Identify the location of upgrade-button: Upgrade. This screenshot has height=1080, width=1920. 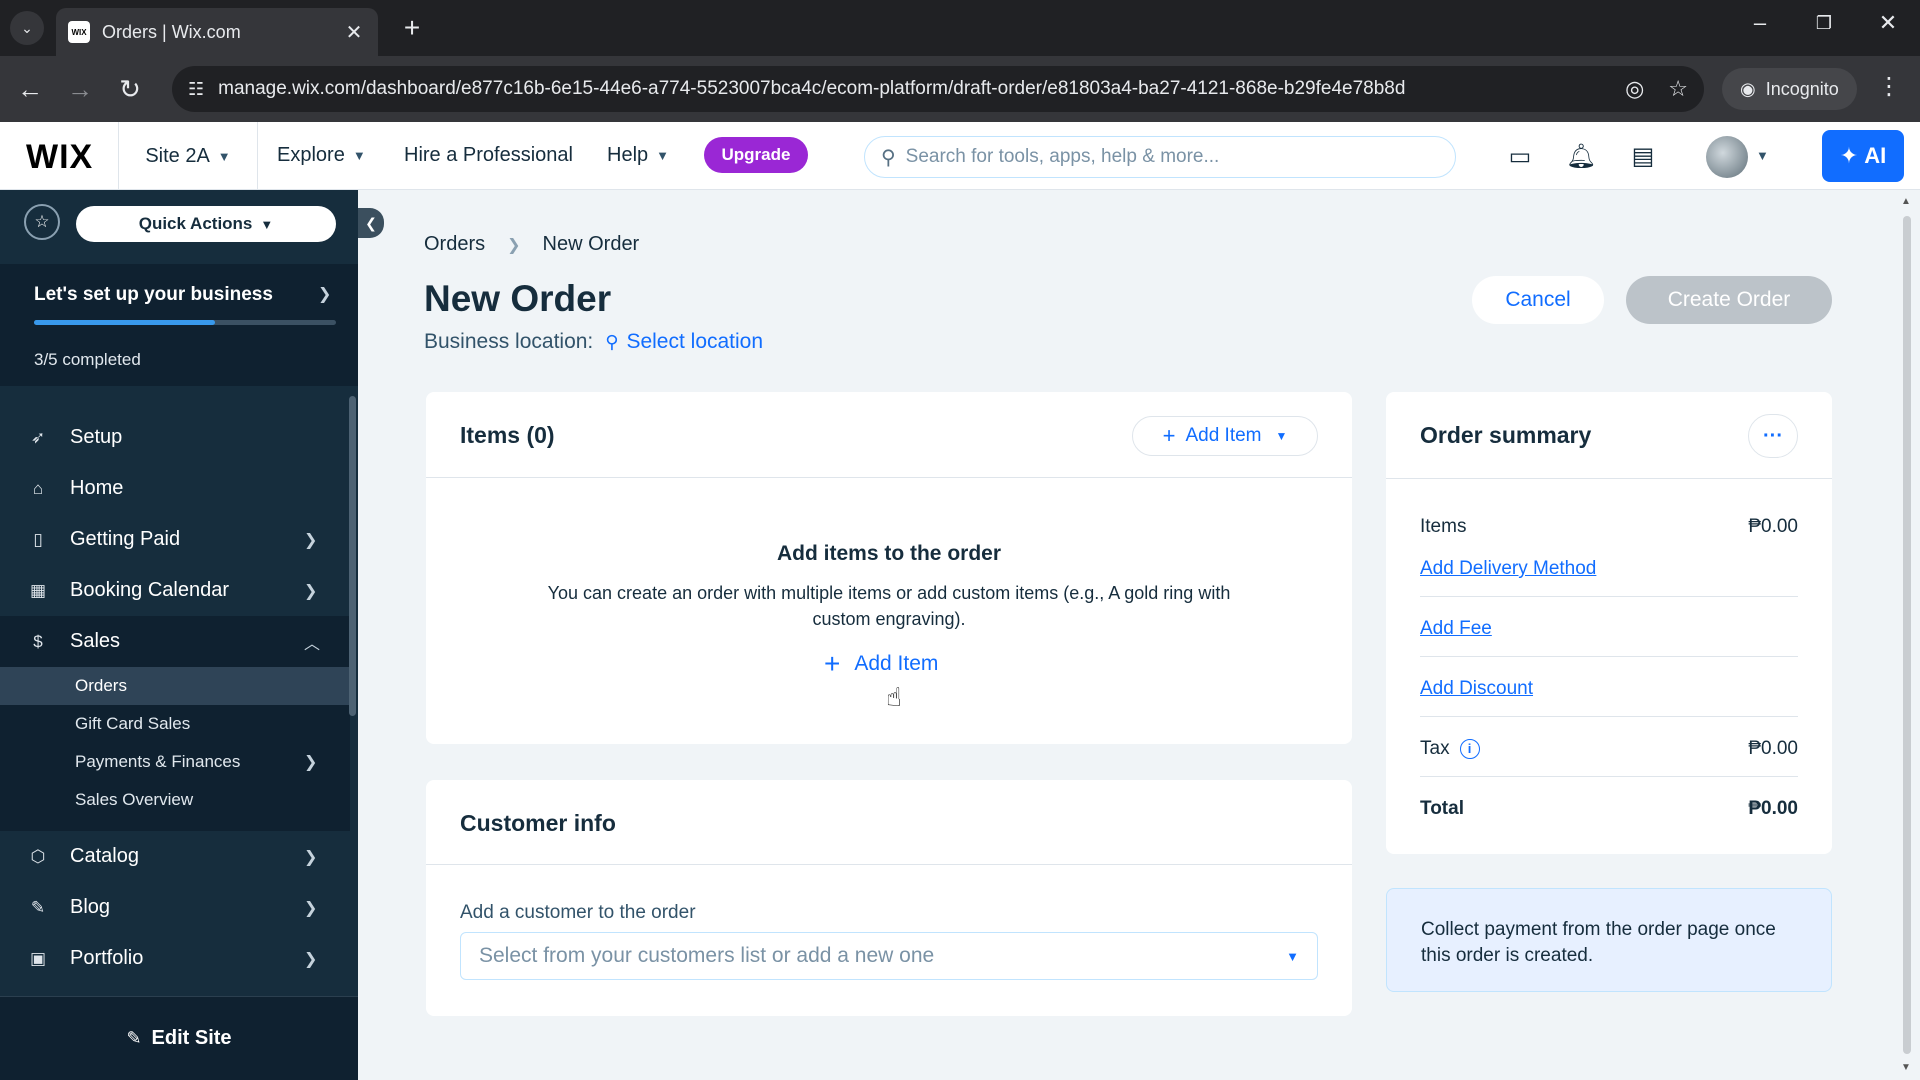
(756, 155).